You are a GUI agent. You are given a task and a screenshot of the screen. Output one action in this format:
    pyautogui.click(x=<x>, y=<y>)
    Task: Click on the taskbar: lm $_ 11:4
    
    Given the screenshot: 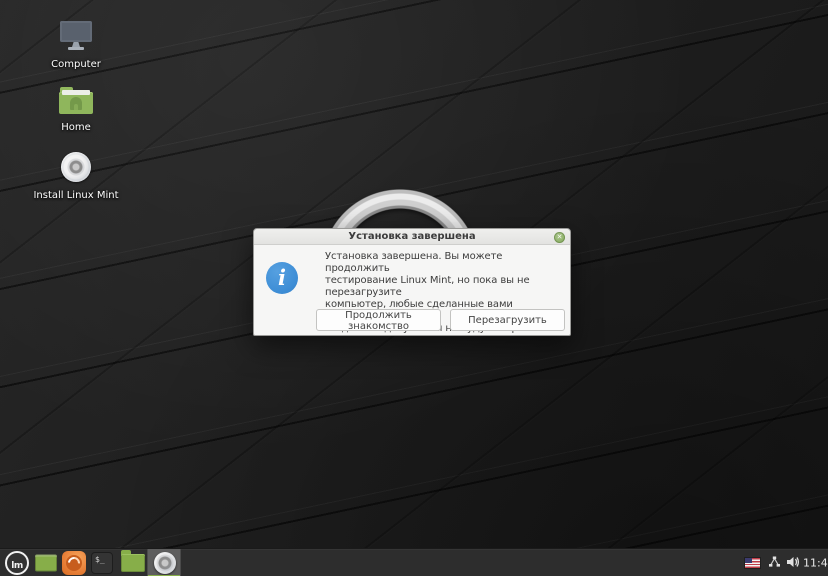 What is the action you would take?
    pyautogui.click(x=414, y=562)
    